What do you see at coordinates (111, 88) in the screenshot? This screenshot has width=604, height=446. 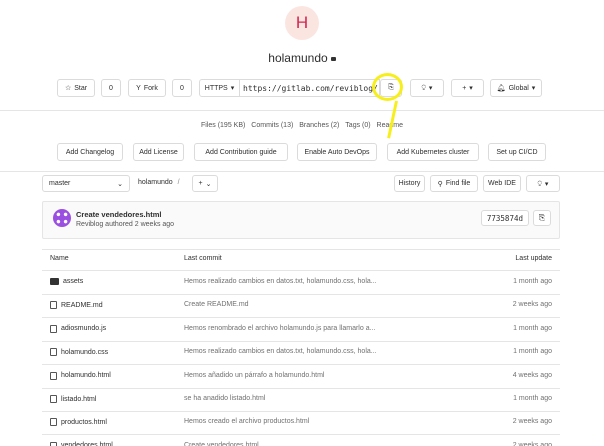 I see `star-count: 0` at bounding box center [111, 88].